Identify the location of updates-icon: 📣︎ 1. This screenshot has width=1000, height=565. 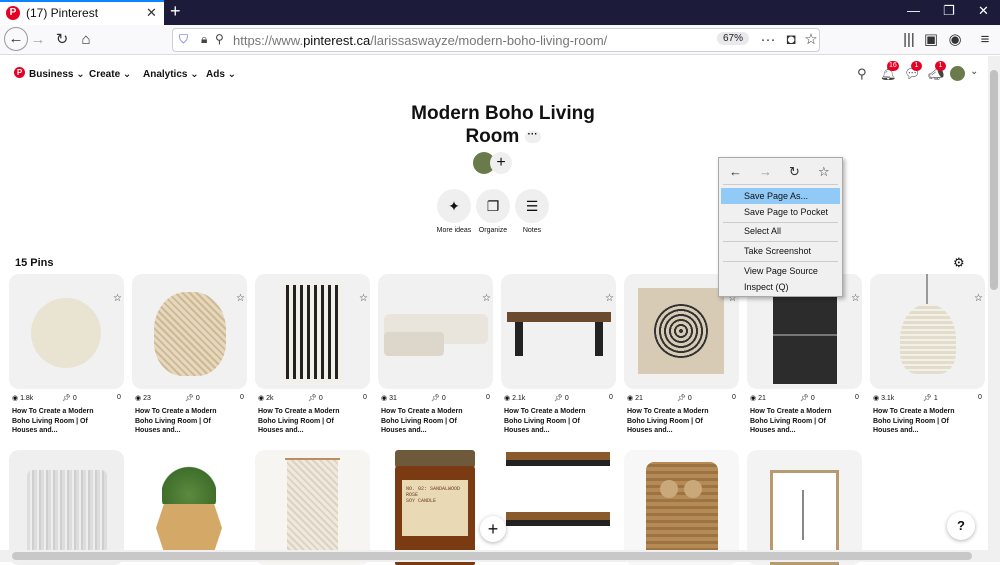
(937, 71).